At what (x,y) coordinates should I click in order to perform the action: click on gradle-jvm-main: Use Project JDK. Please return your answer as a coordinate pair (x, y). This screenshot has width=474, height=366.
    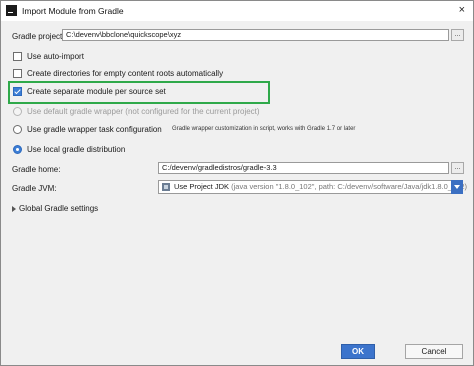
    Looking at the image, I should click on (202, 186).